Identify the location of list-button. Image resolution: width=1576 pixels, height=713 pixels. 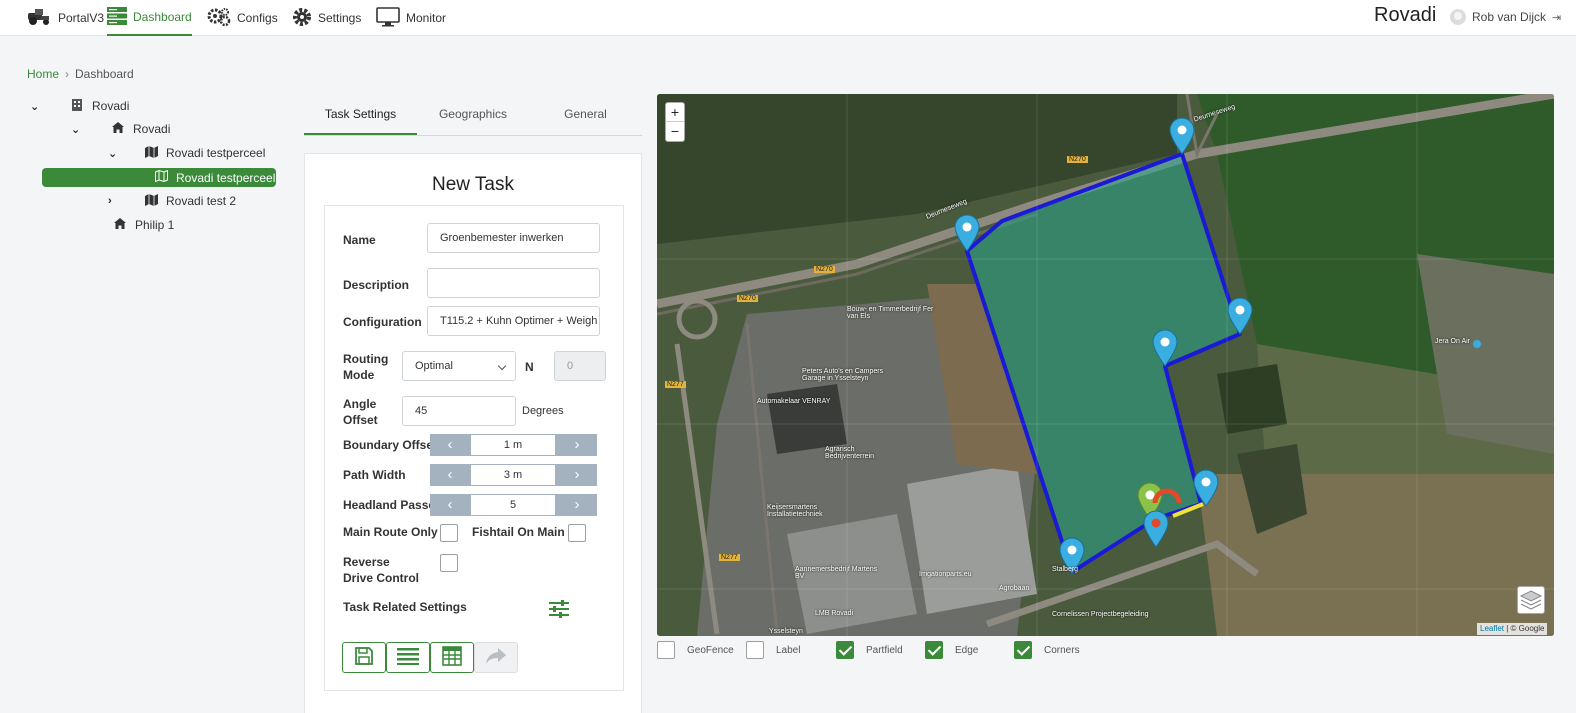
(408, 657).